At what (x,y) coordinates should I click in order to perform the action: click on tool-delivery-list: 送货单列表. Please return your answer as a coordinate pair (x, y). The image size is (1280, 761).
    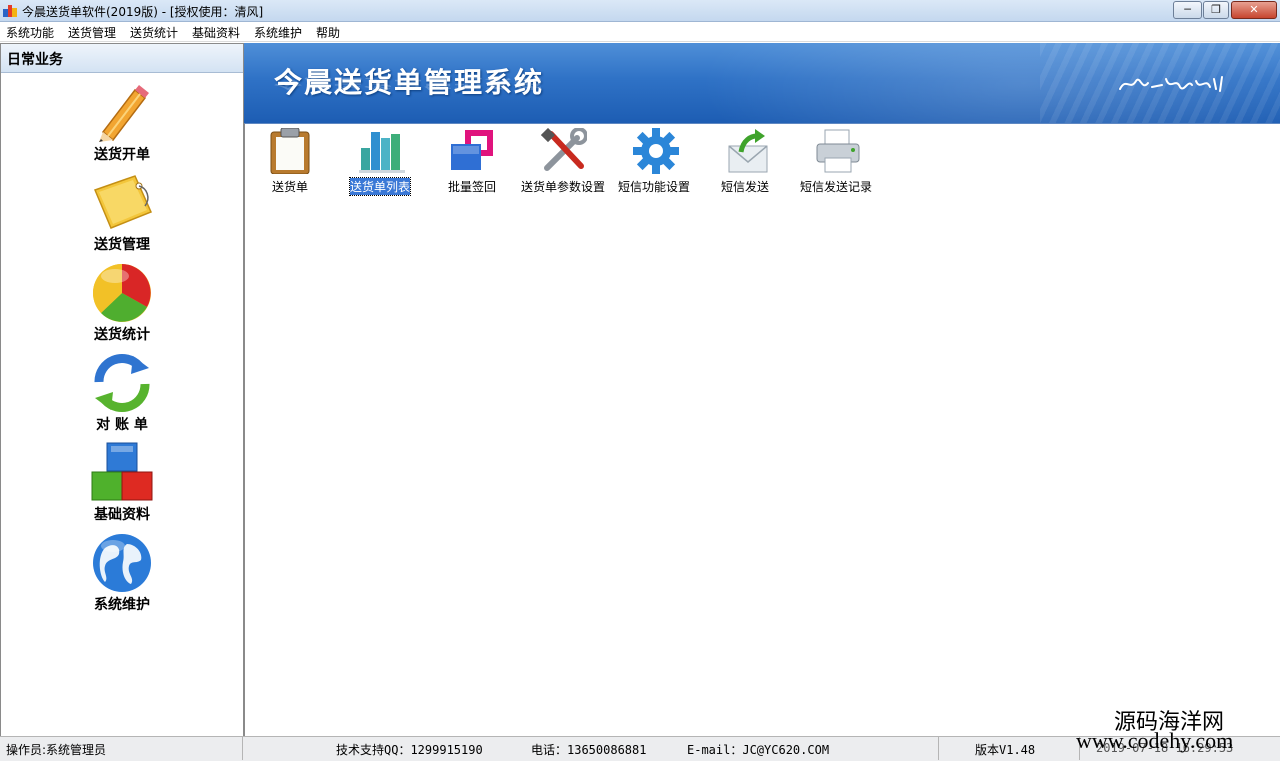
    Looking at the image, I should click on (380, 162).